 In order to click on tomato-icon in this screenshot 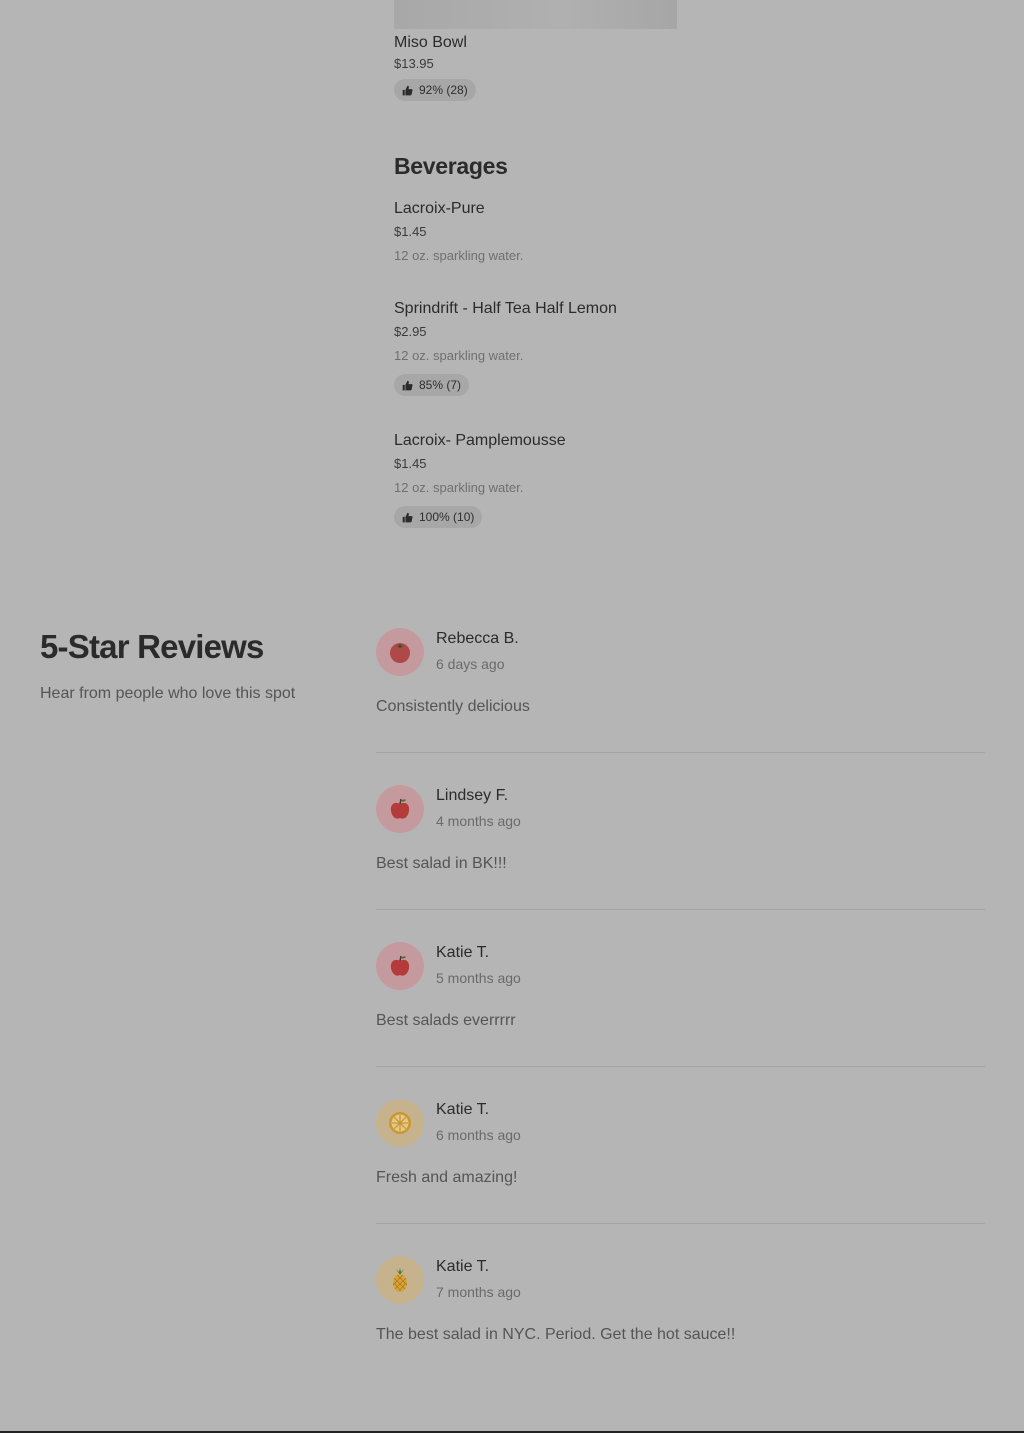, I will do `click(400, 653)`.